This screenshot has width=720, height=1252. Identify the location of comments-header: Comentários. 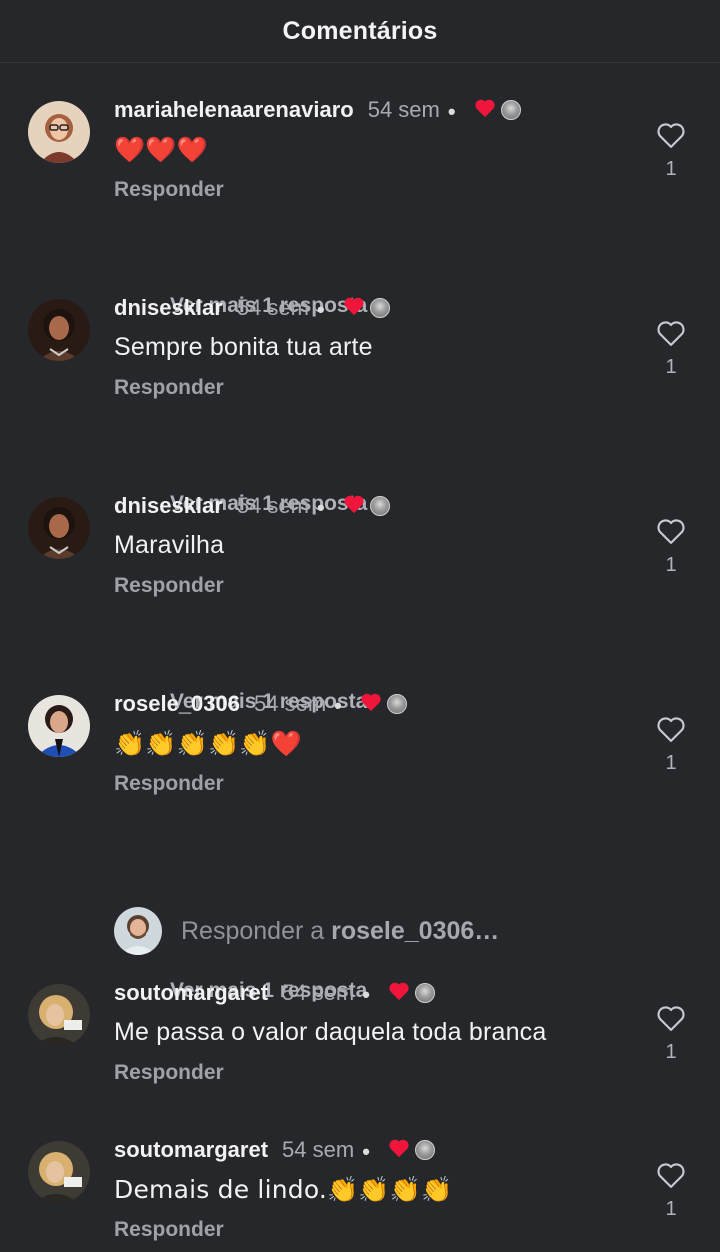
(360, 31).